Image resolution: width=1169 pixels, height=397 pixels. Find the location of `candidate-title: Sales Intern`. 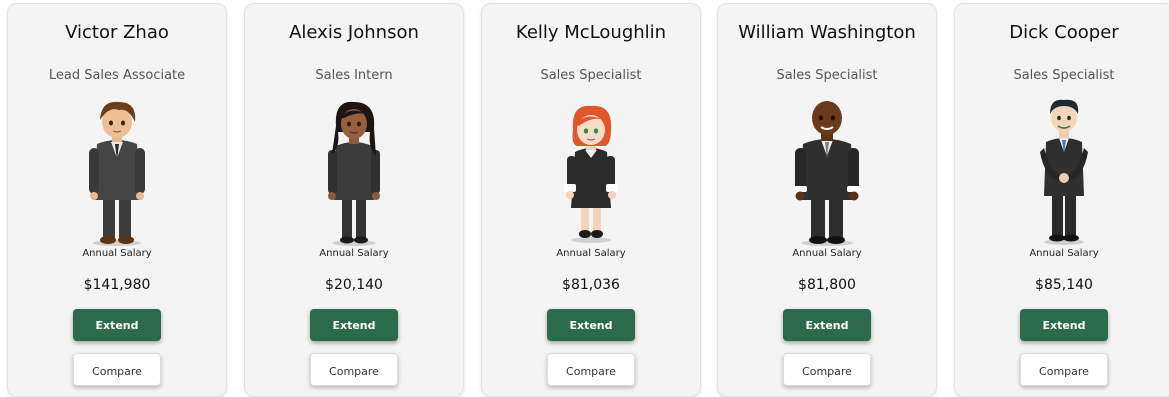

candidate-title: Sales Intern is located at coordinates (354, 75).